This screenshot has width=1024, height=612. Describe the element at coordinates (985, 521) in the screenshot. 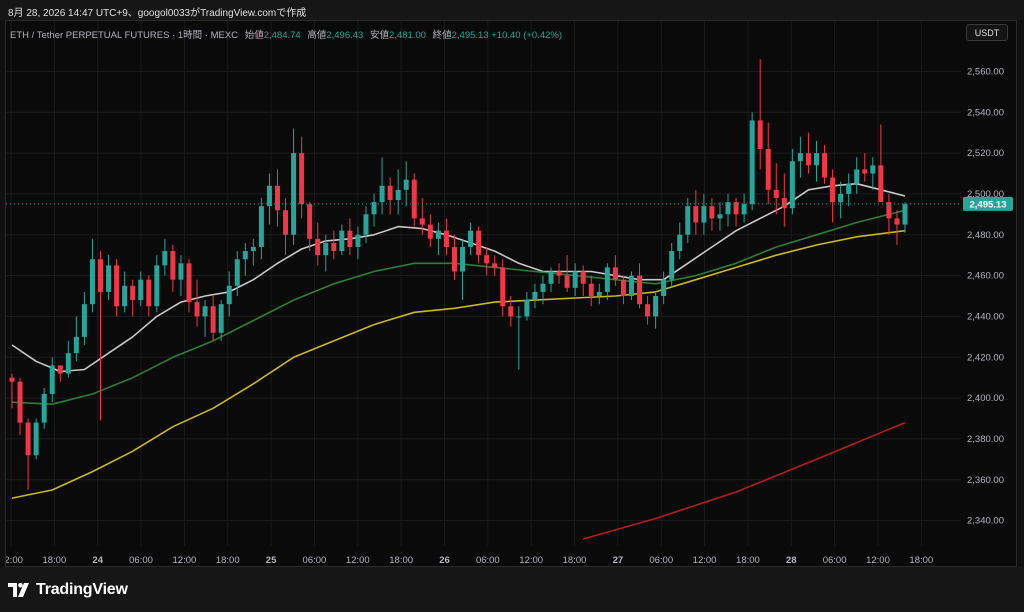

I see `y-tick-label: 2,340.00` at that location.